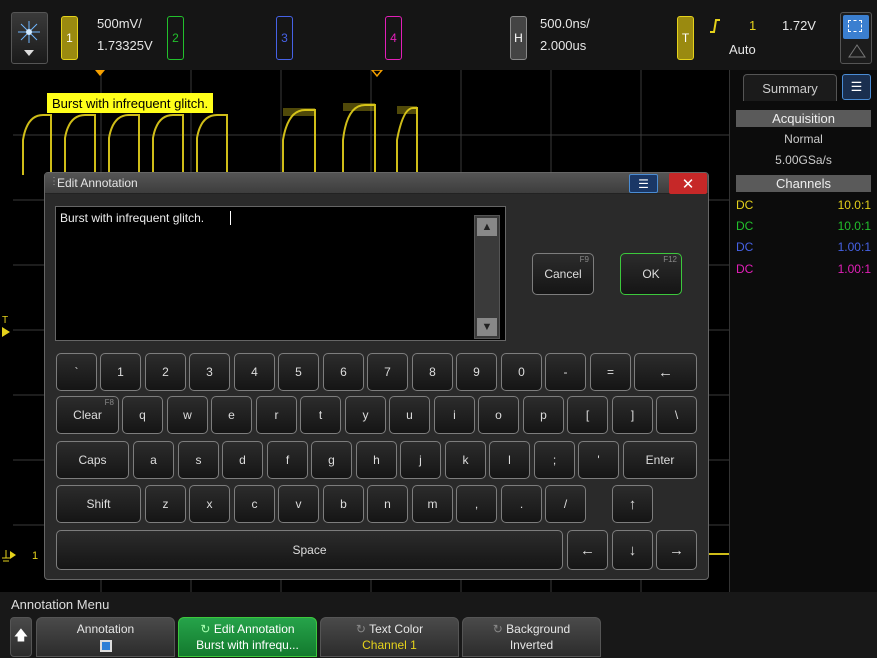  Describe the element at coordinates (175, 38) in the screenshot. I see `channel-2-button: 2` at that location.